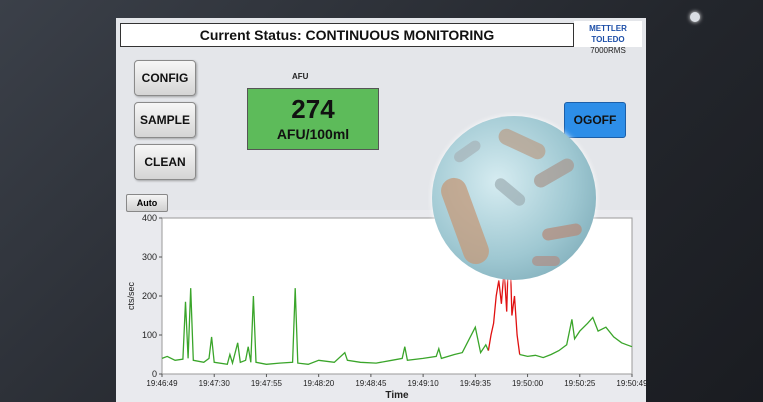 The height and width of the screenshot is (402, 763). I want to click on clean-button: CLEAN, so click(165, 162).